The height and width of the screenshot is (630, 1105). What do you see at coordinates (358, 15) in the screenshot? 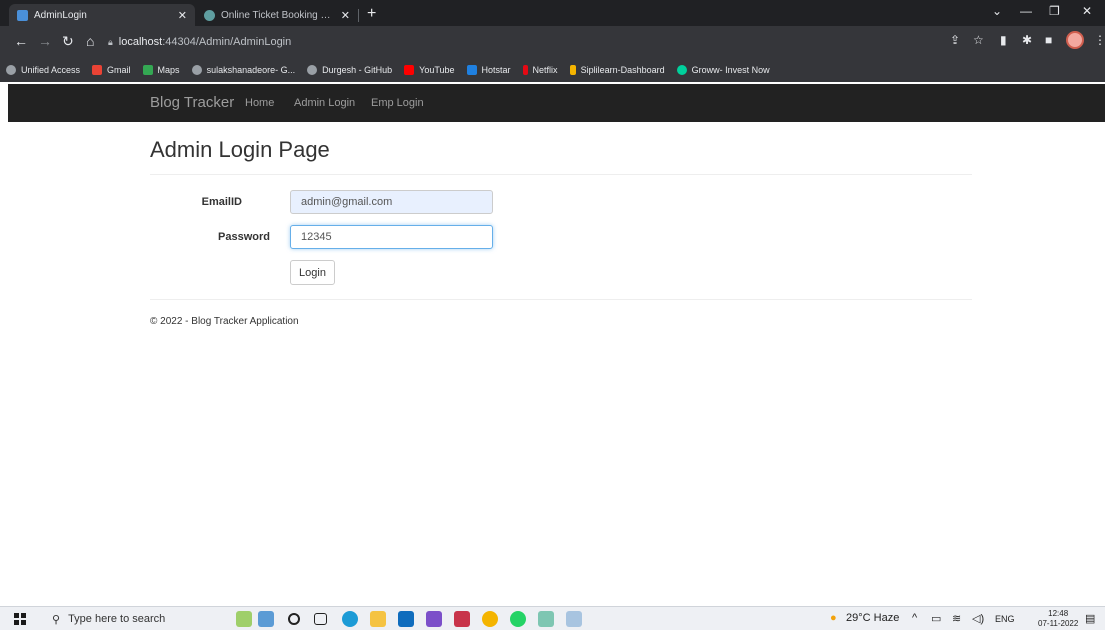
I see `tab-divider` at bounding box center [358, 15].